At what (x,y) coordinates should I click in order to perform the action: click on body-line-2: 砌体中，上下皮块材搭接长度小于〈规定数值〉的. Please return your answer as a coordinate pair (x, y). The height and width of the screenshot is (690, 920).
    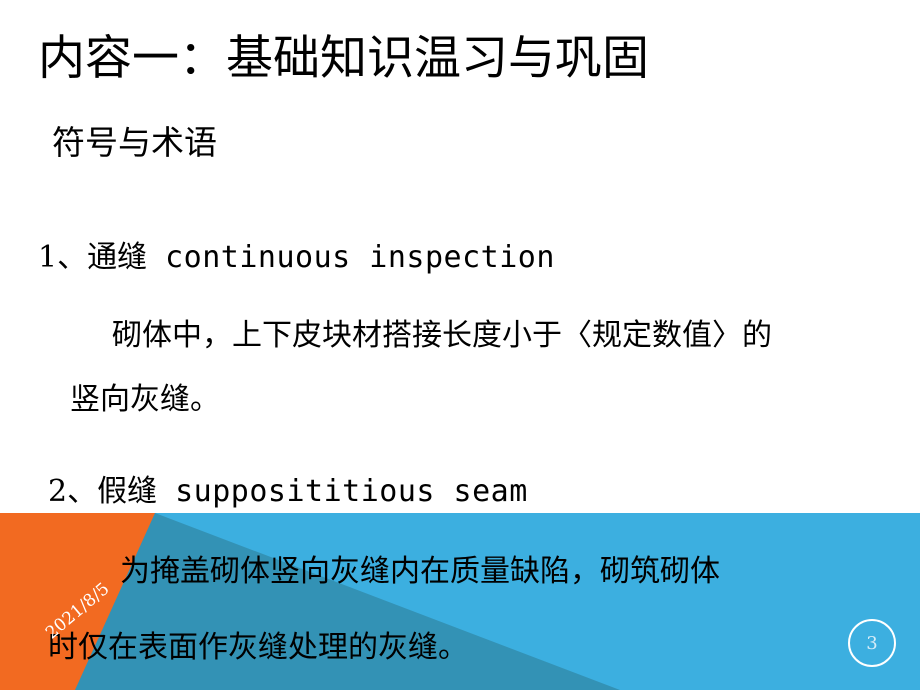
    Looking at the image, I should click on (442, 332).